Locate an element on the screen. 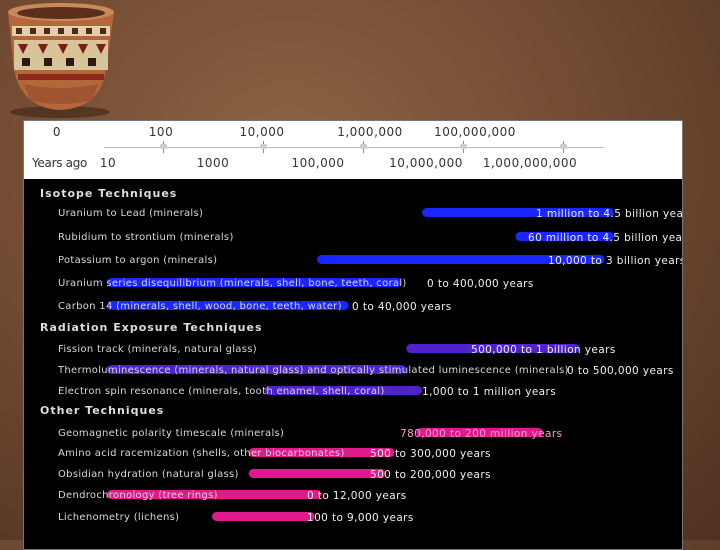  technique-name: Uranium to Lead (minerals) is located at coordinates (130, 213).